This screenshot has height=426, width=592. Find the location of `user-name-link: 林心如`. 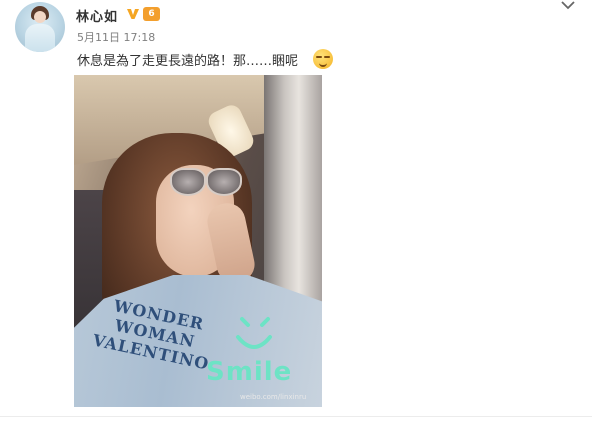

user-name-link: 林心如 is located at coordinates (97, 15).